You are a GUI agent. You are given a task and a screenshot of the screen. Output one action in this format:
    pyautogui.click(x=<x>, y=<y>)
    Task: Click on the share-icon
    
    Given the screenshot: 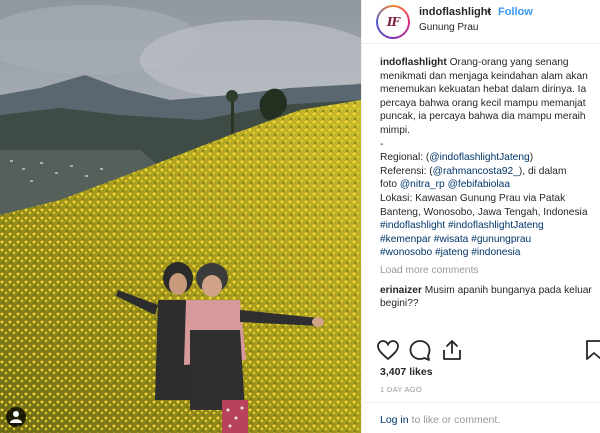 What is the action you would take?
    pyautogui.click(x=452, y=350)
    